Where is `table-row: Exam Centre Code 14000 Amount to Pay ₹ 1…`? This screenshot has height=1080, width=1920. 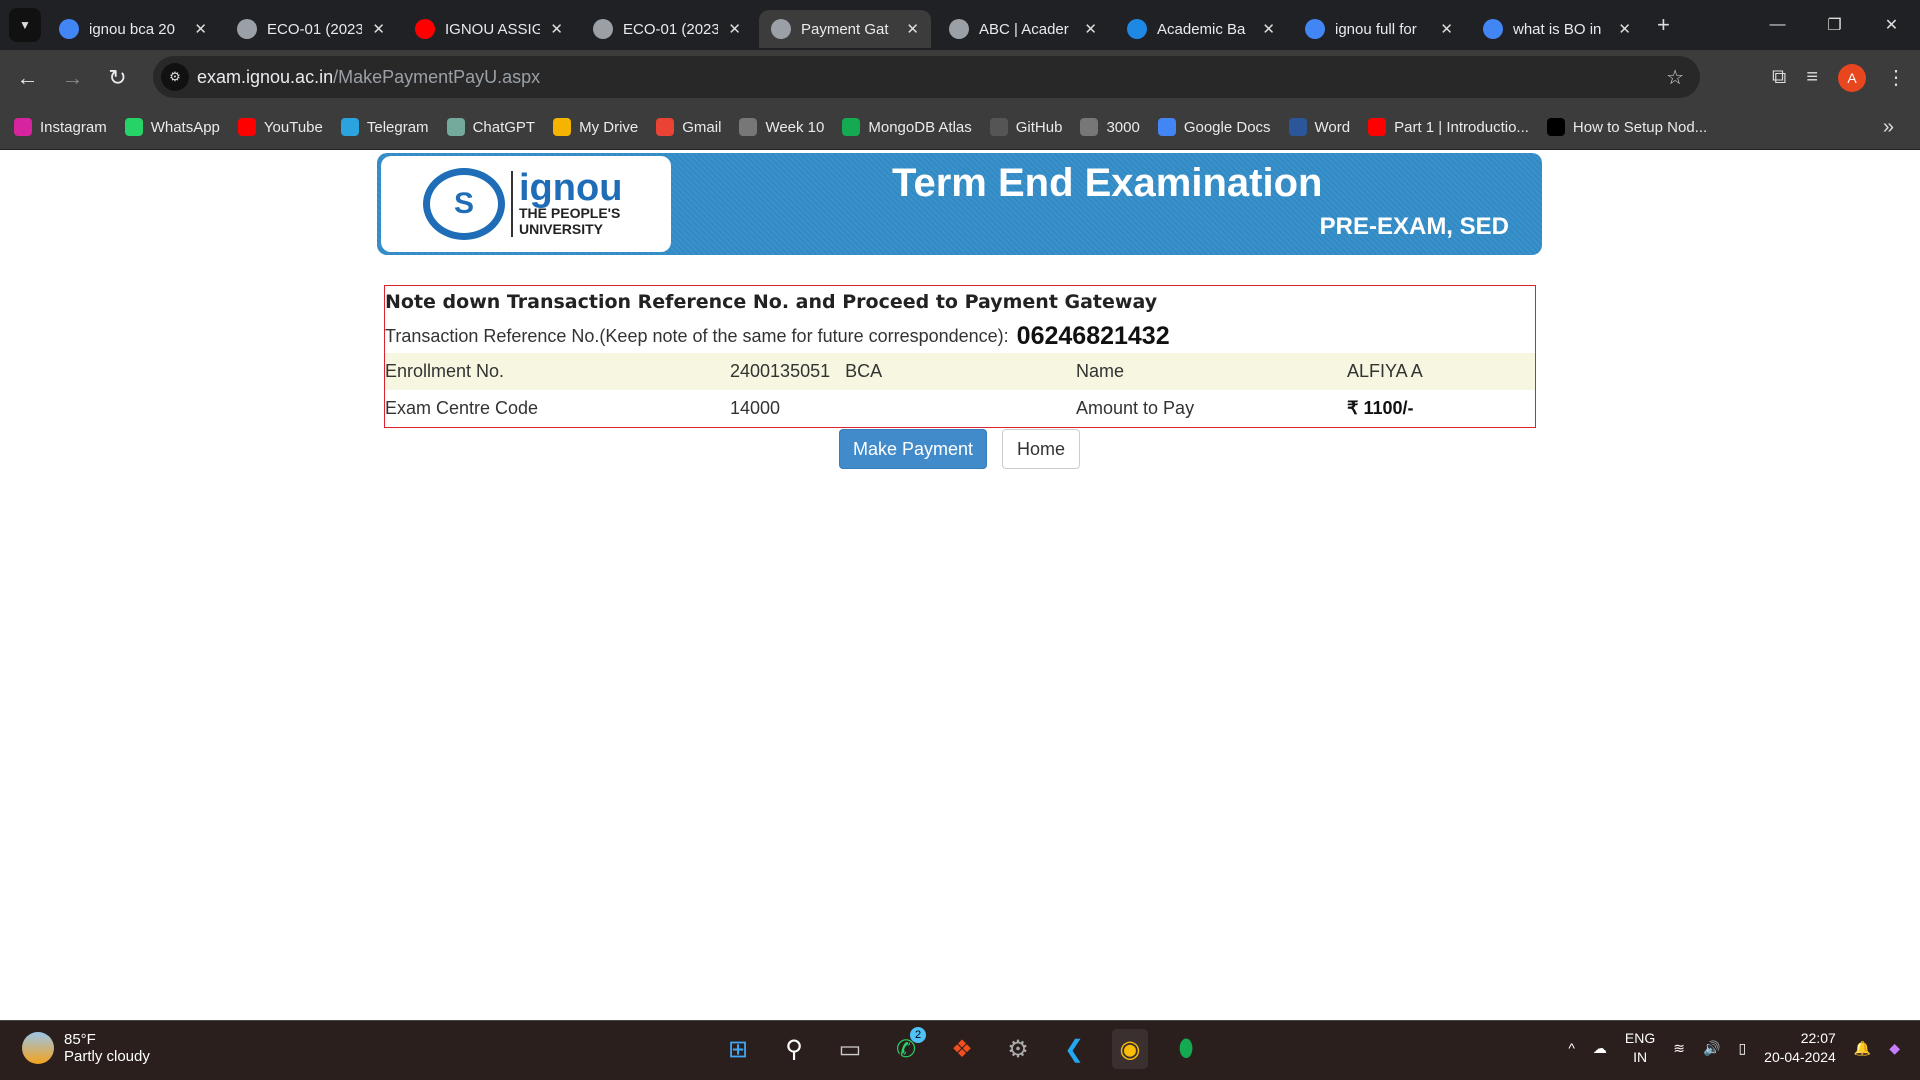
table-row: Exam Centre Code 14000 Amount to Pay ₹ 1… is located at coordinates (960, 408).